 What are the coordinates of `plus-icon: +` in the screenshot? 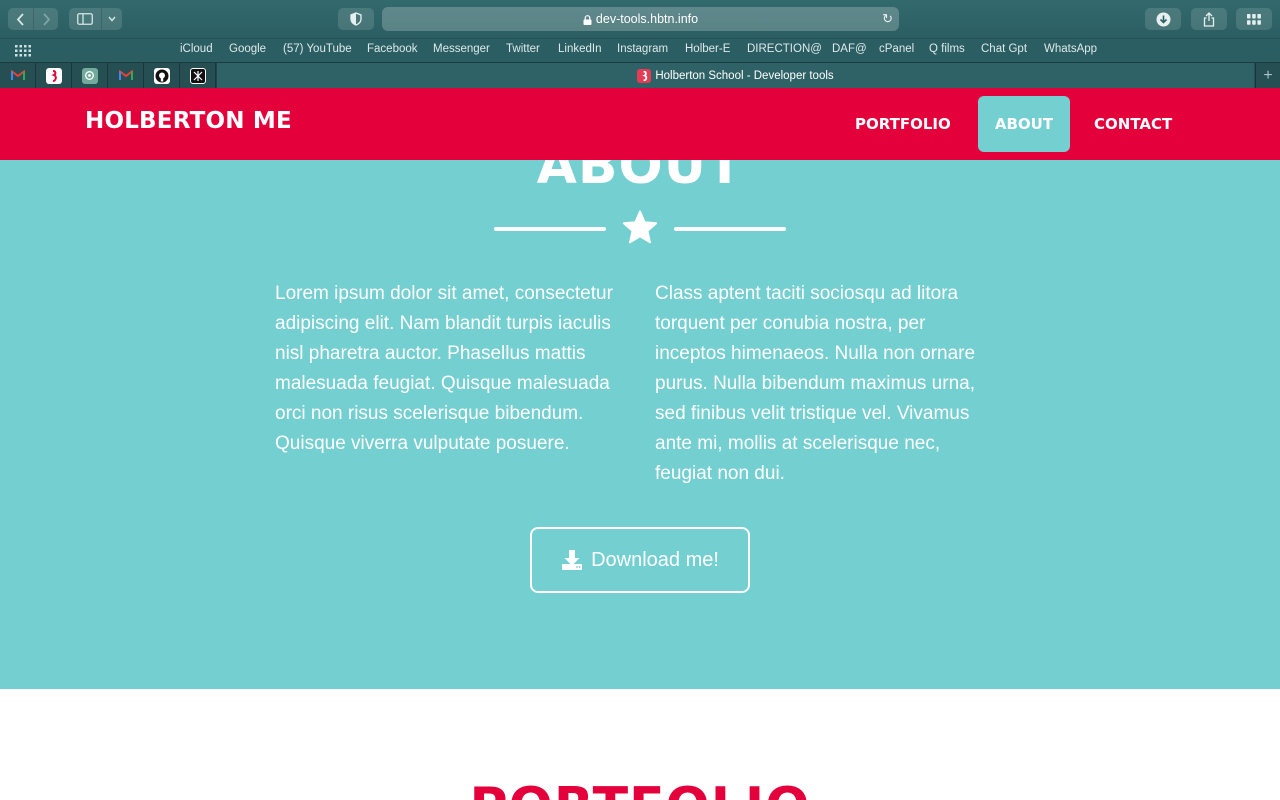 It's located at (1268, 75).